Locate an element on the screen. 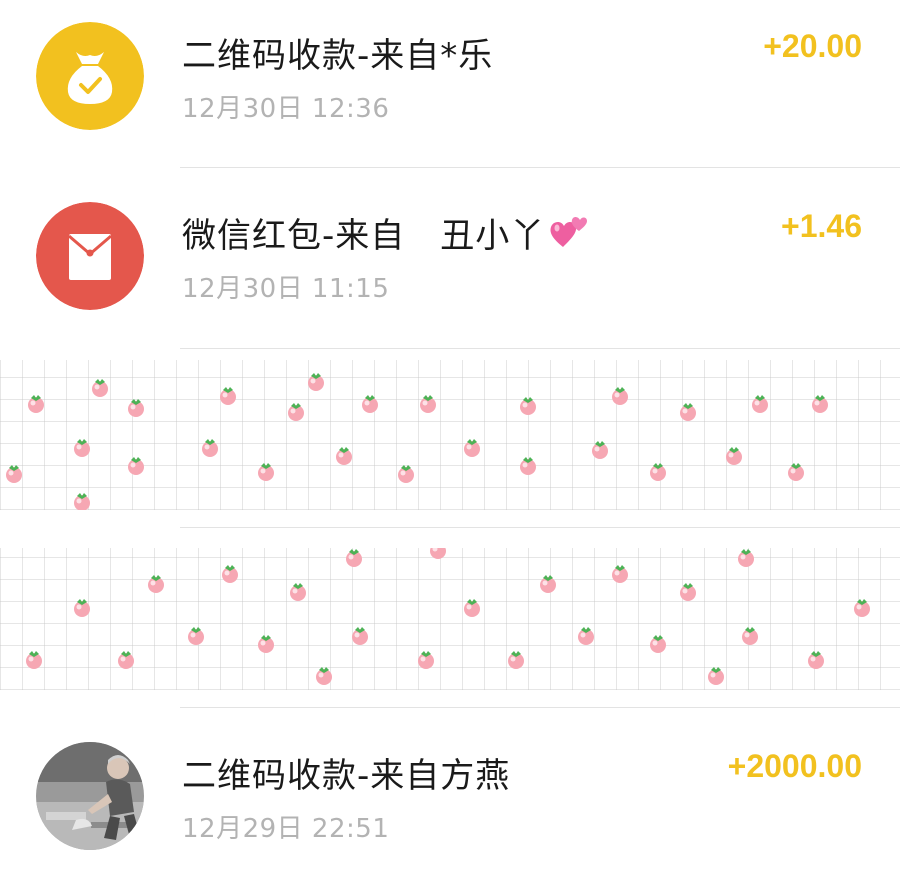 This screenshot has width=900, height=888. transaction-time: 12月29日 22:51 is located at coordinates (286, 829).